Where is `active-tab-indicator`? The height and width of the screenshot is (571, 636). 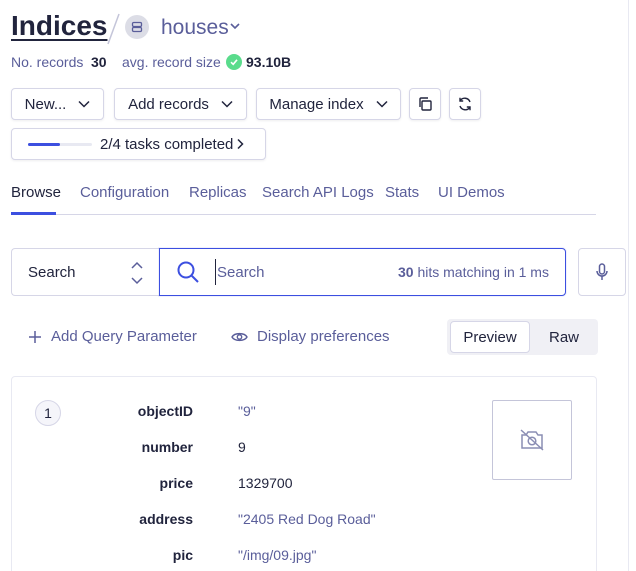
active-tab-indicator is located at coordinates (33, 213).